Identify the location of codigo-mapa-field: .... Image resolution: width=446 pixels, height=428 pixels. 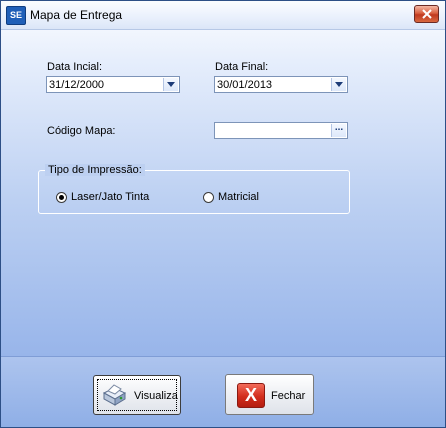
(281, 130).